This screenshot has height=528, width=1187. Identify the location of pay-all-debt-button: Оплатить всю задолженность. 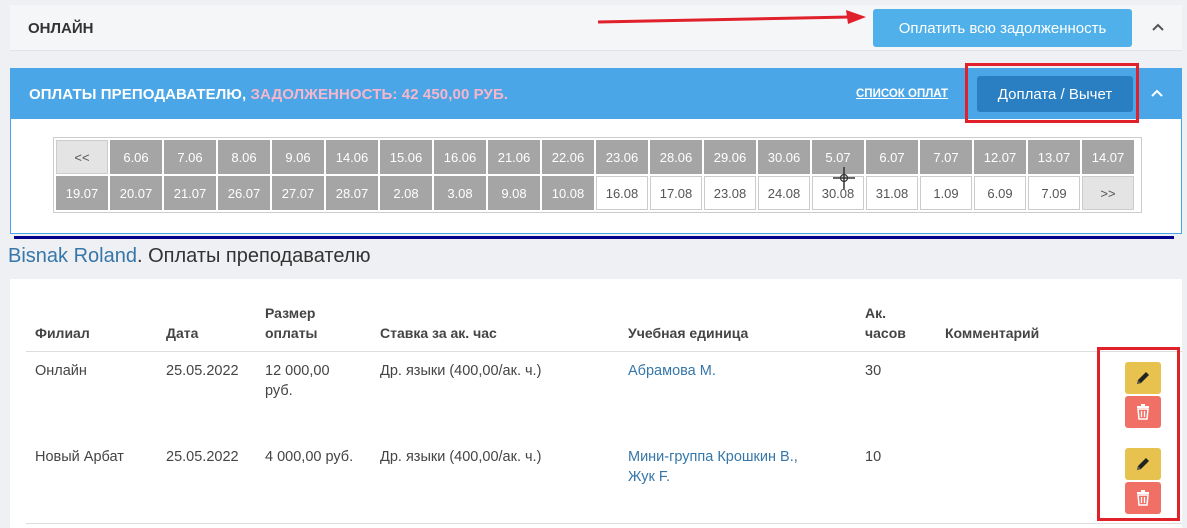
(1002, 28).